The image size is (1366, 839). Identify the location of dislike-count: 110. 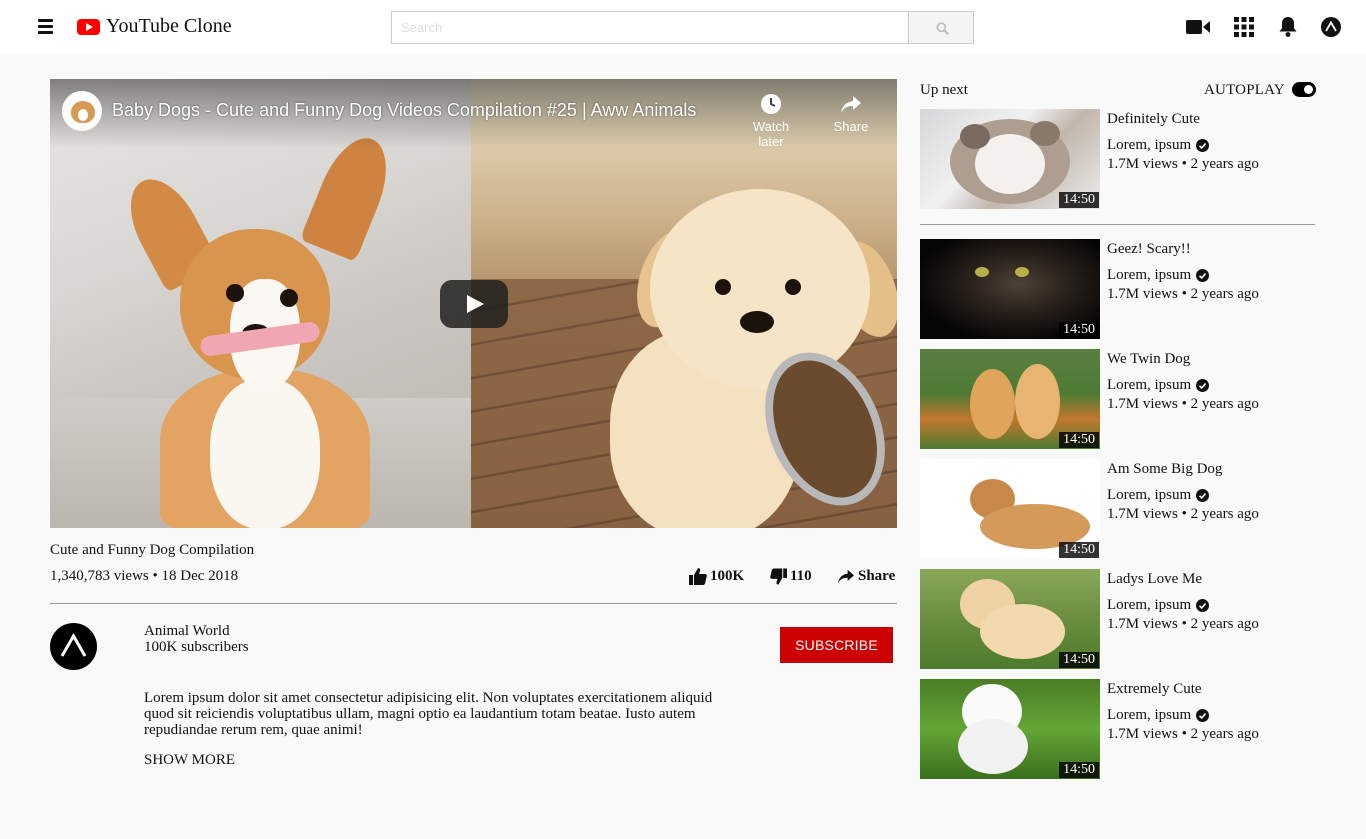
(801, 576).